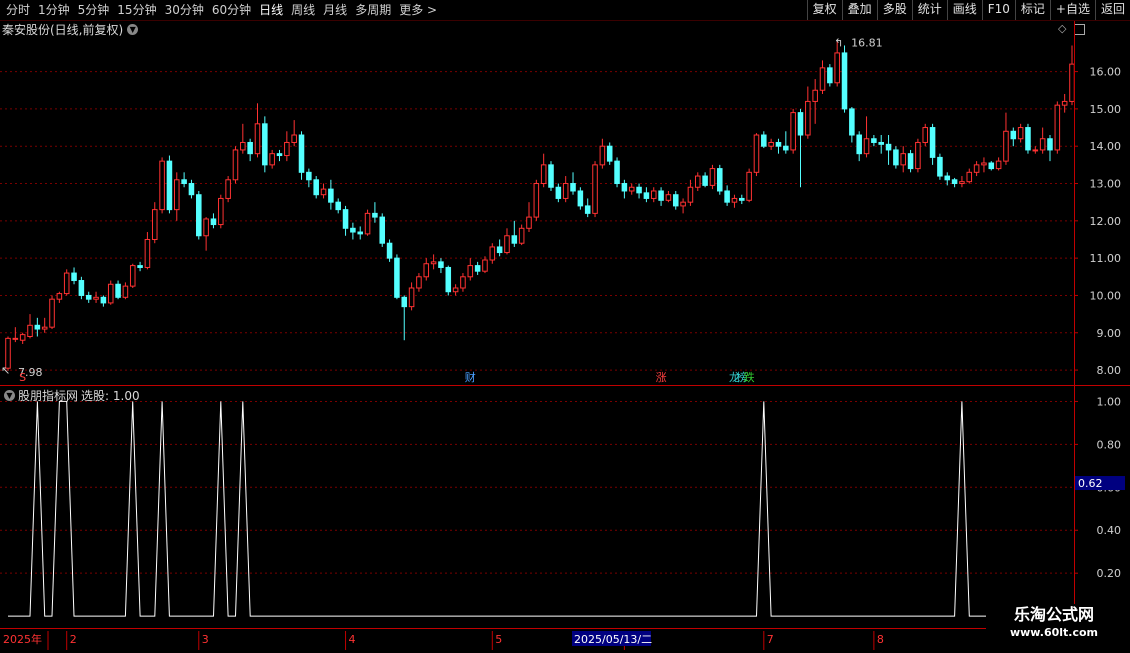 Image resolution: width=1130 pixels, height=653 pixels. What do you see at coordinates (1106, 295) in the screenshot?
I see `y-tick-label: 10.00` at bounding box center [1106, 295].